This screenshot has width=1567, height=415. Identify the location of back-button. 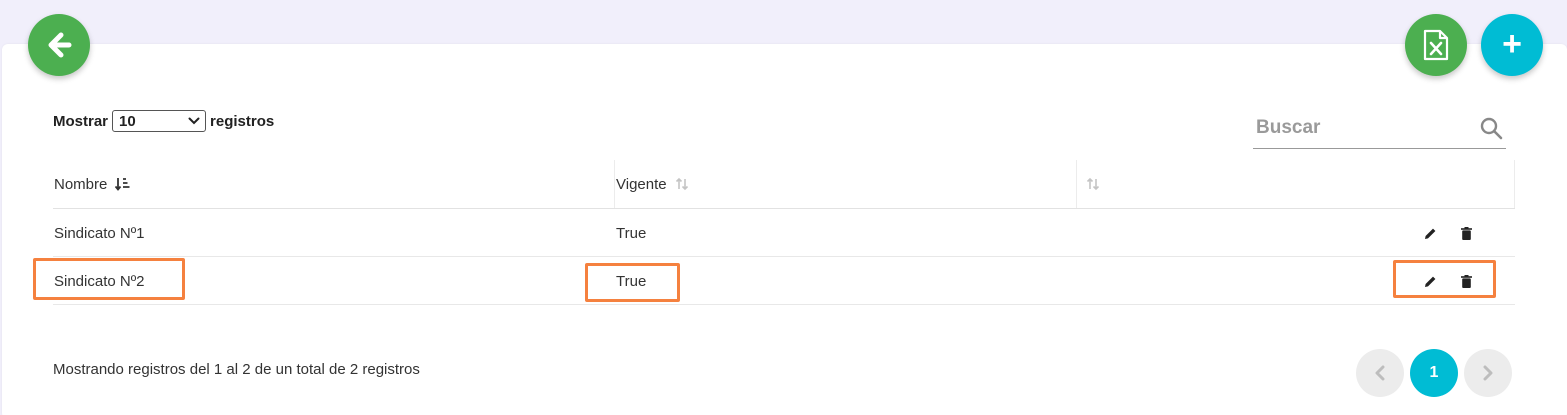
(59, 45).